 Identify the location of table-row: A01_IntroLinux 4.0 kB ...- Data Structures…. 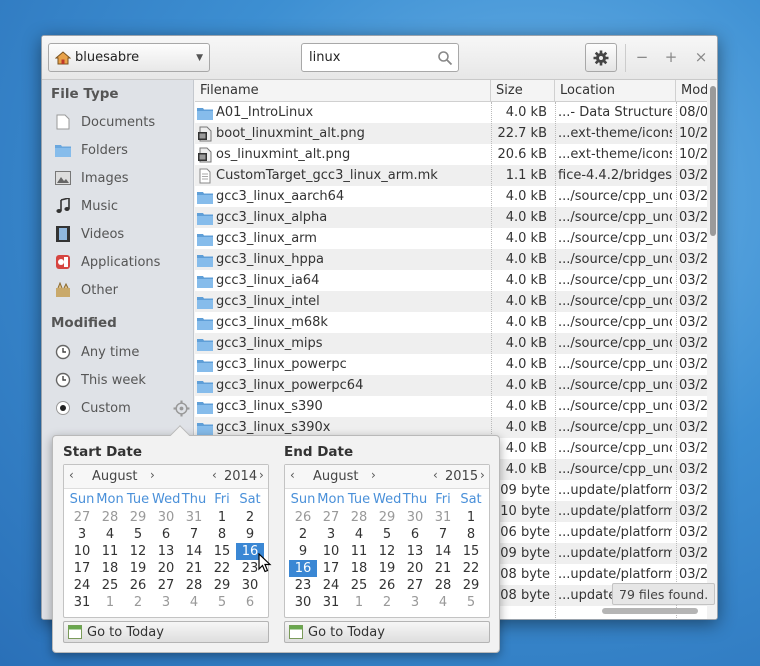
(451, 112).